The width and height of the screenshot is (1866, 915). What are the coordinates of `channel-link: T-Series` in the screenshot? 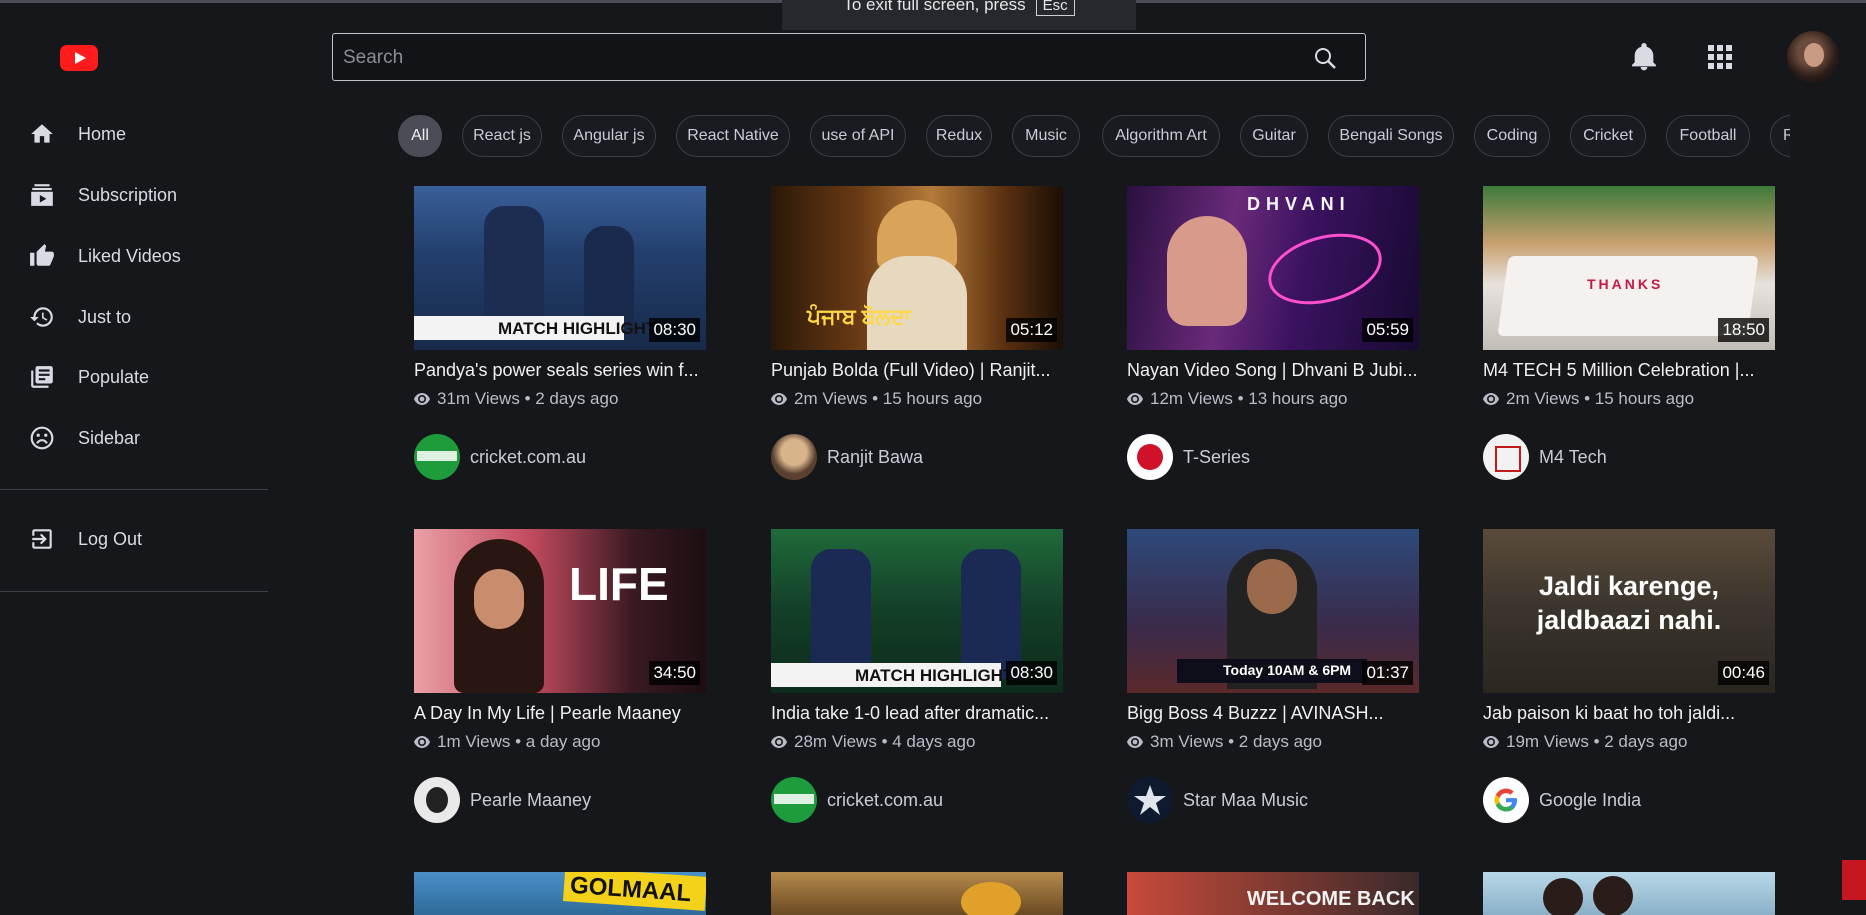 It's located at (1188, 457).